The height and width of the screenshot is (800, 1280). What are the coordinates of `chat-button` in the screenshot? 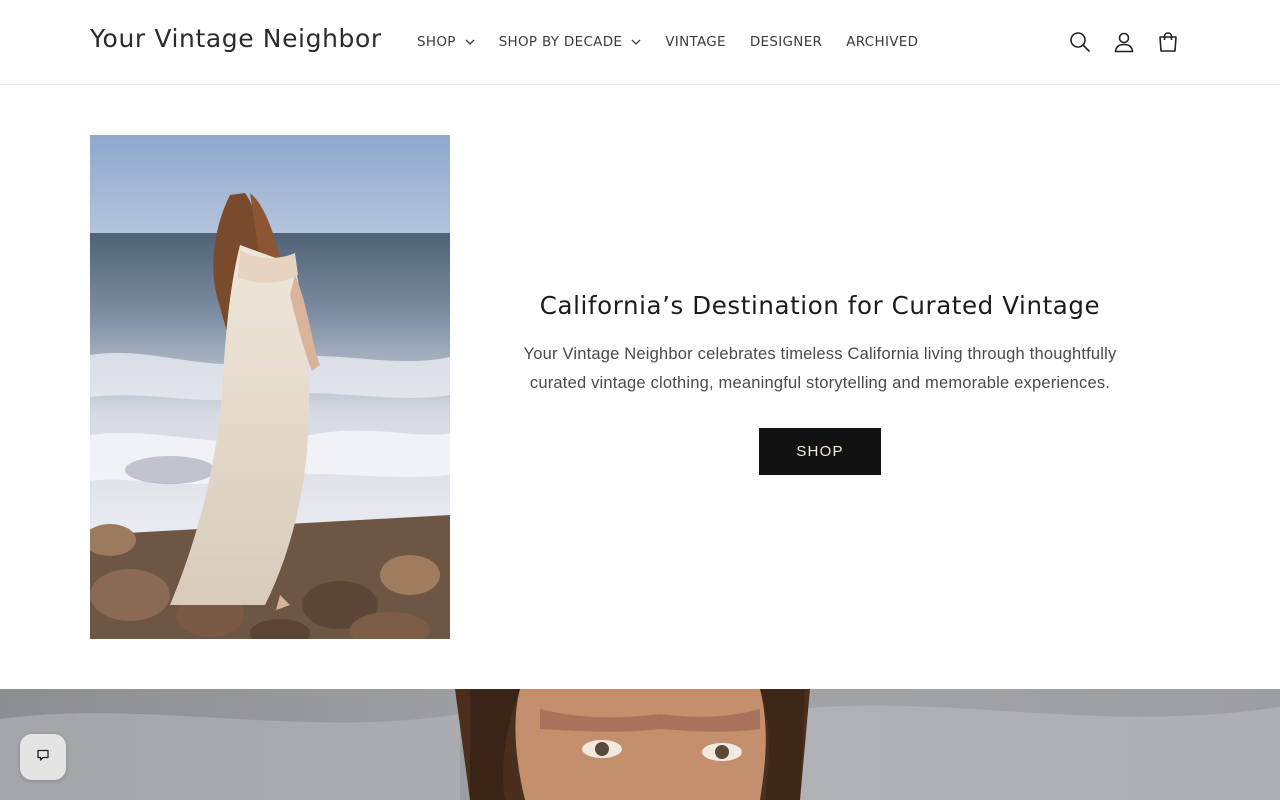 It's located at (43, 757).